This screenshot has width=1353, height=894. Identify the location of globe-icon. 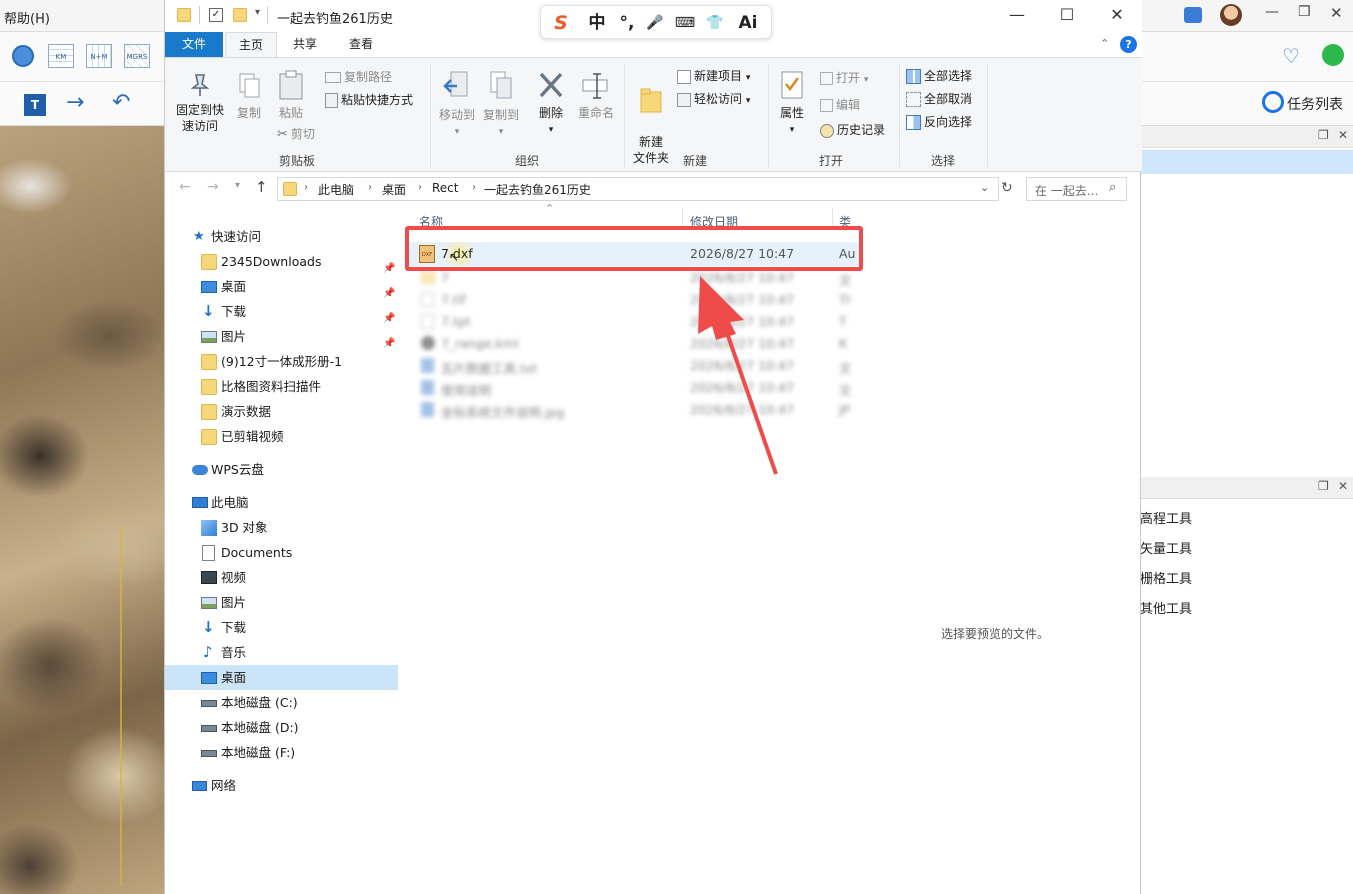
(23, 56).